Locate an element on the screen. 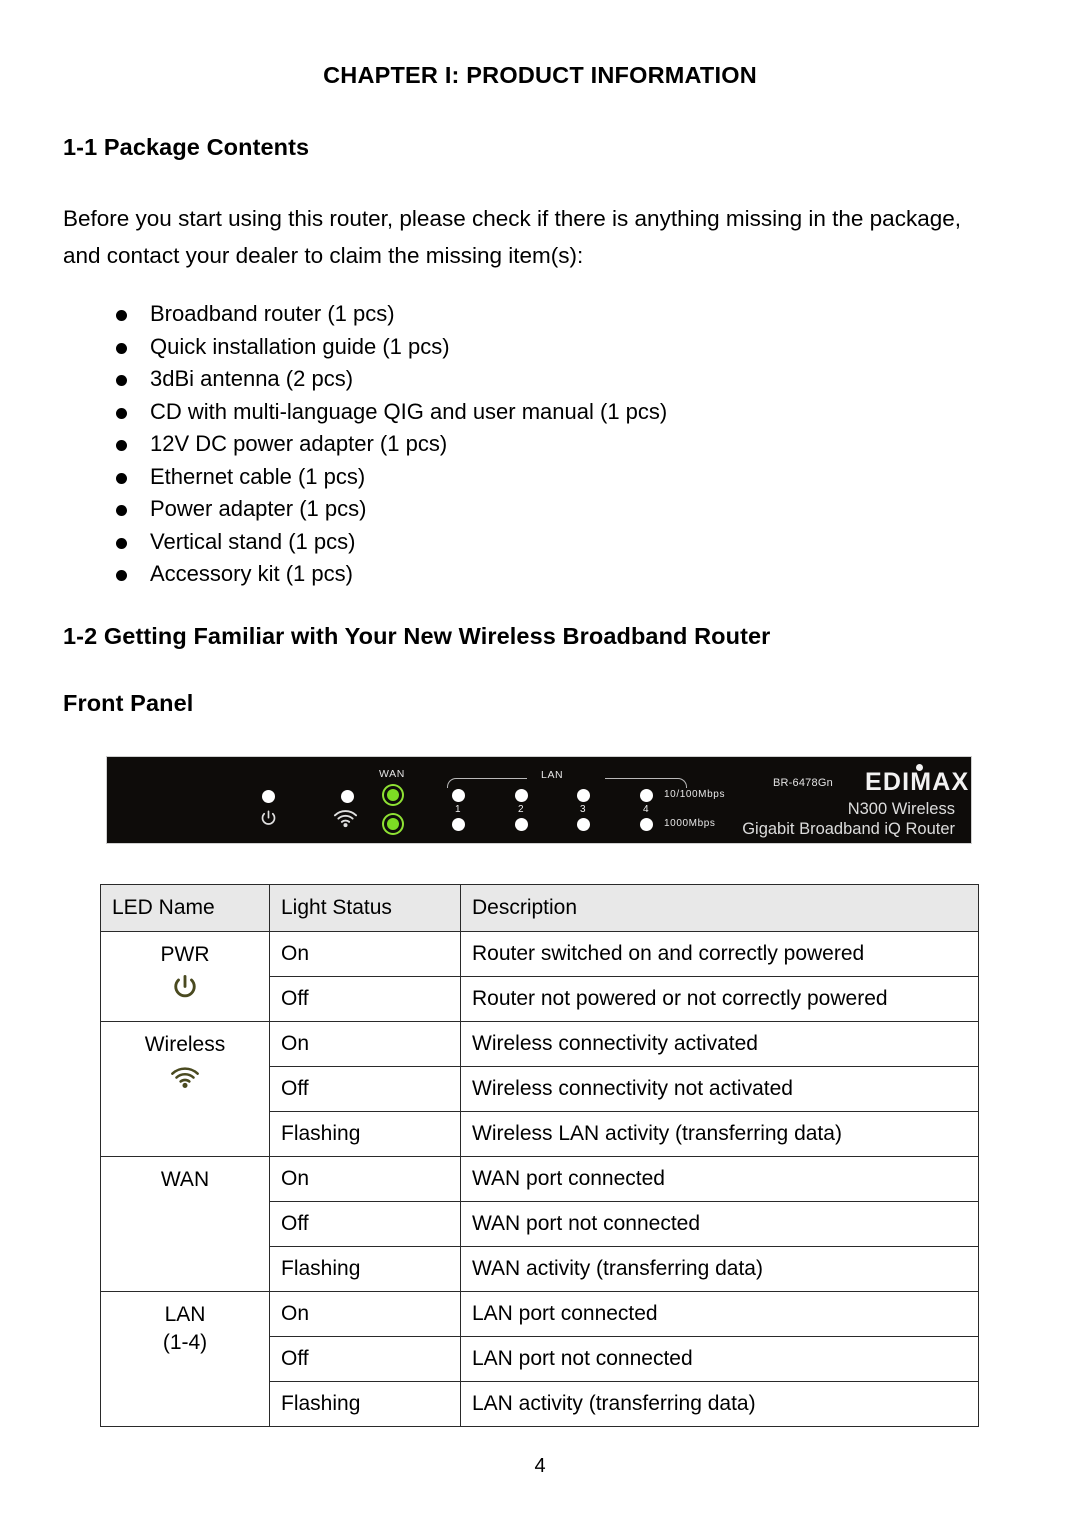  panel-lan2-led-top is located at coordinates (521, 795).